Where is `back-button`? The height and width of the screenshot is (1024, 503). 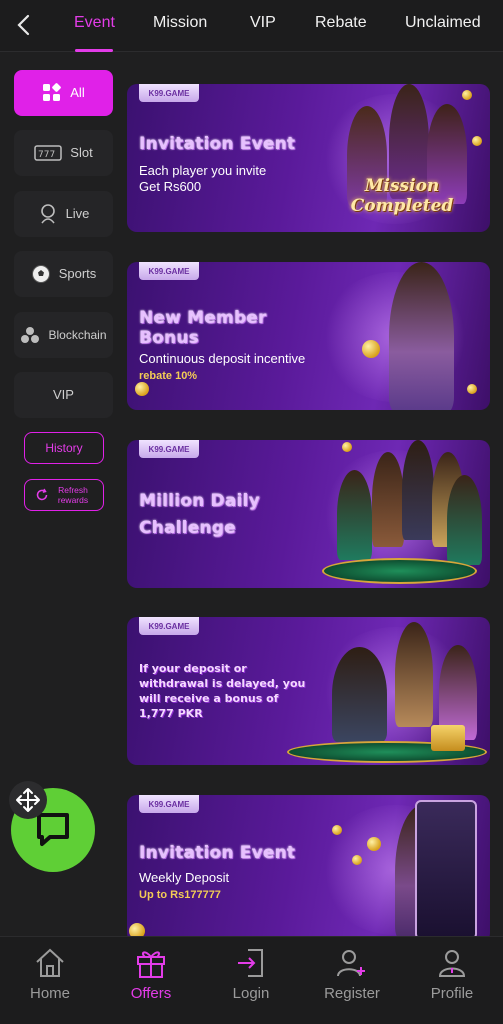
back-button is located at coordinates (23, 25).